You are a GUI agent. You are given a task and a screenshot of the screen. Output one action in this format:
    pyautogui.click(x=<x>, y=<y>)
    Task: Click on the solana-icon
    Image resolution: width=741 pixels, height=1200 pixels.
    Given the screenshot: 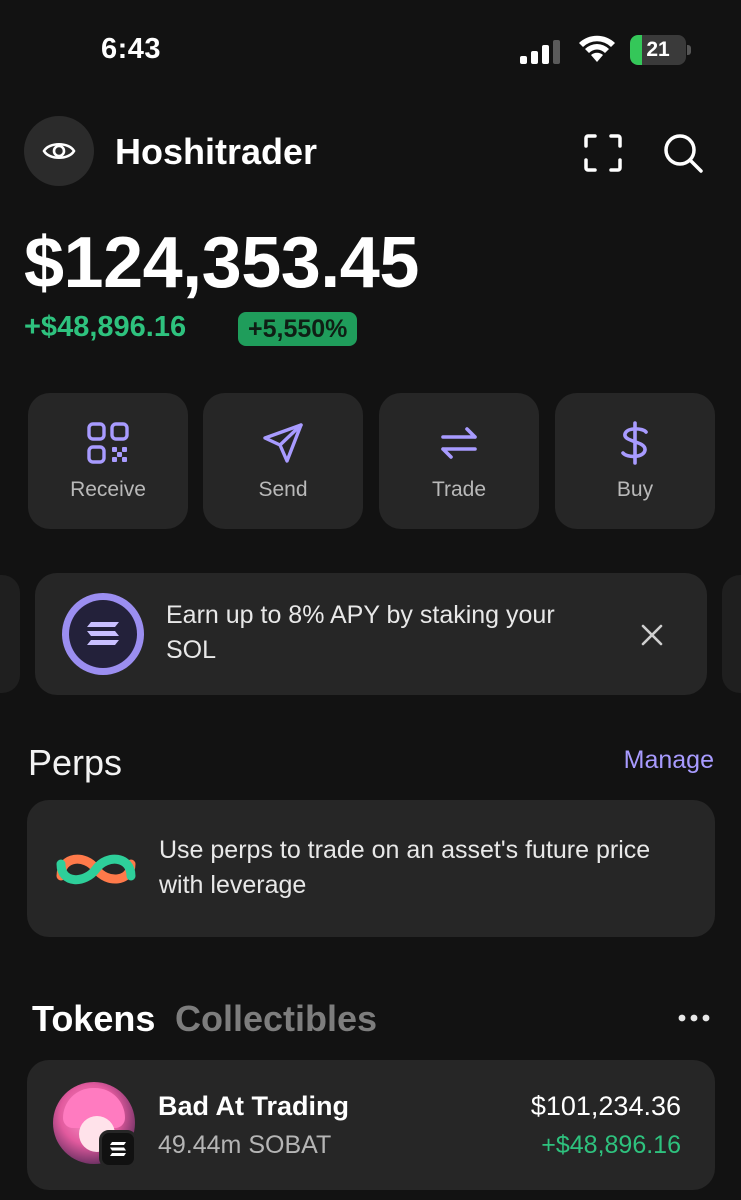 What is the action you would take?
    pyautogui.click(x=103, y=634)
    